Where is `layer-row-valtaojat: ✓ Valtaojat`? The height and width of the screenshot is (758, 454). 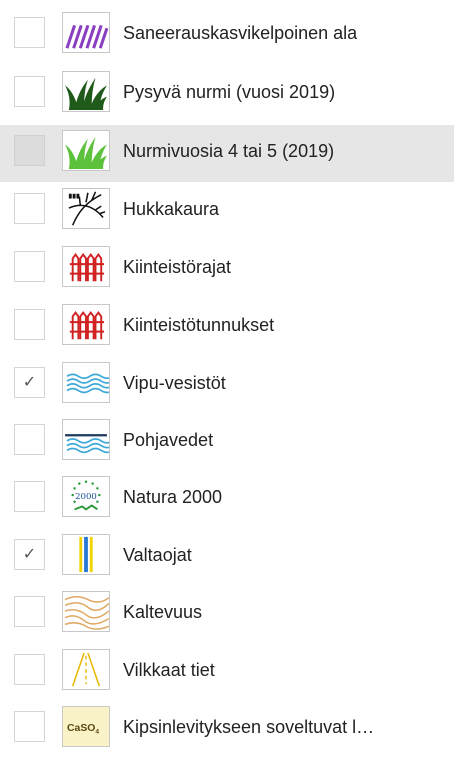
layer-row-valtaojat: ✓ Valtaojat is located at coordinates (227, 557).